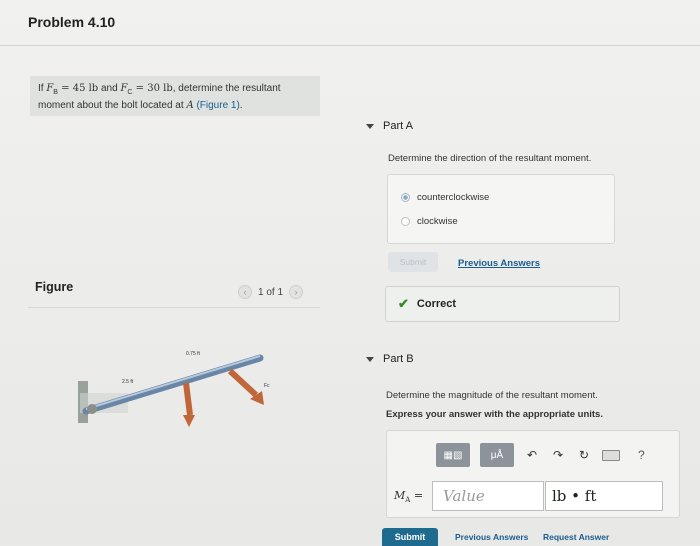 This screenshot has width=700, height=546. I want to click on beam-rod, so click(173, 384).